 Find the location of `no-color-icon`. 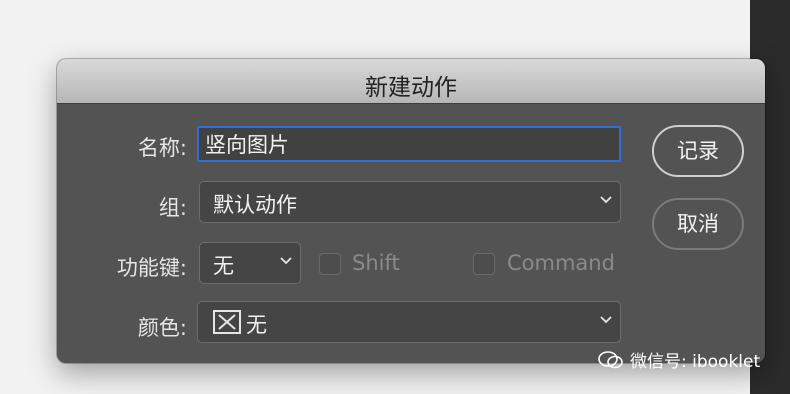

no-color-icon is located at coordinates (227, 322).